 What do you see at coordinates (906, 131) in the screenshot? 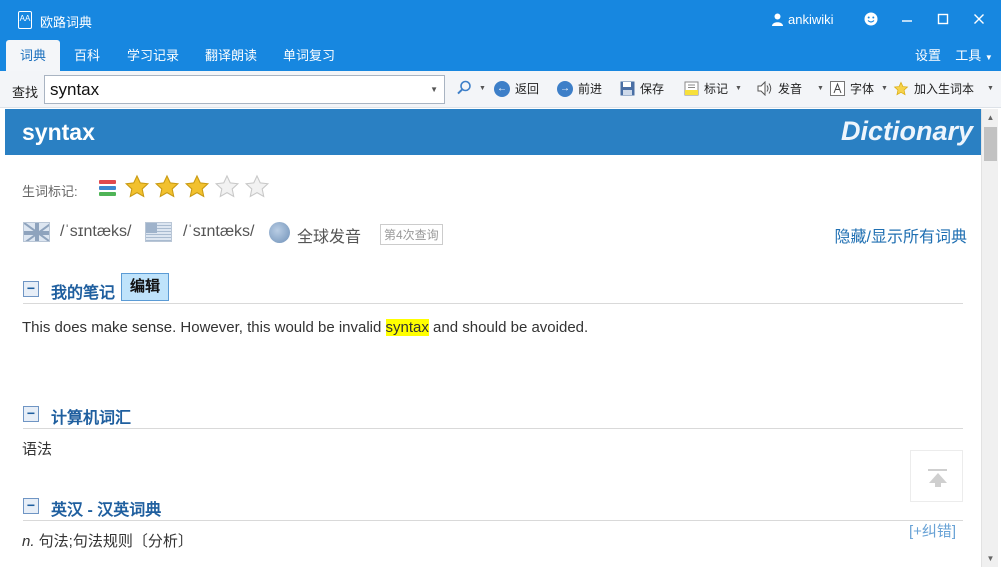
I see `dictionary-brand: Dictionary` at bounding box center [906, 131].